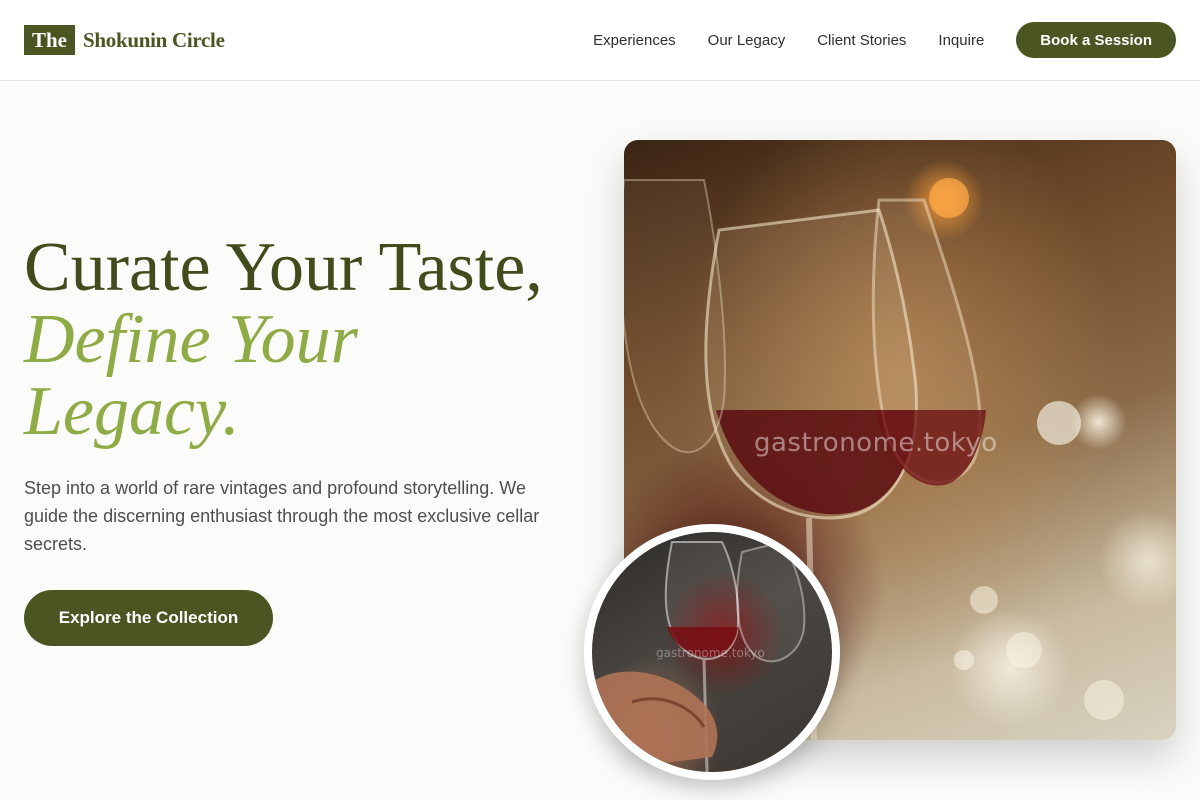 This screenshot has width=1200, height=800. Describe the element at coordinates (132, 411) in the screenshot. I see `hero-title-line-3: Legacy.` at that location.